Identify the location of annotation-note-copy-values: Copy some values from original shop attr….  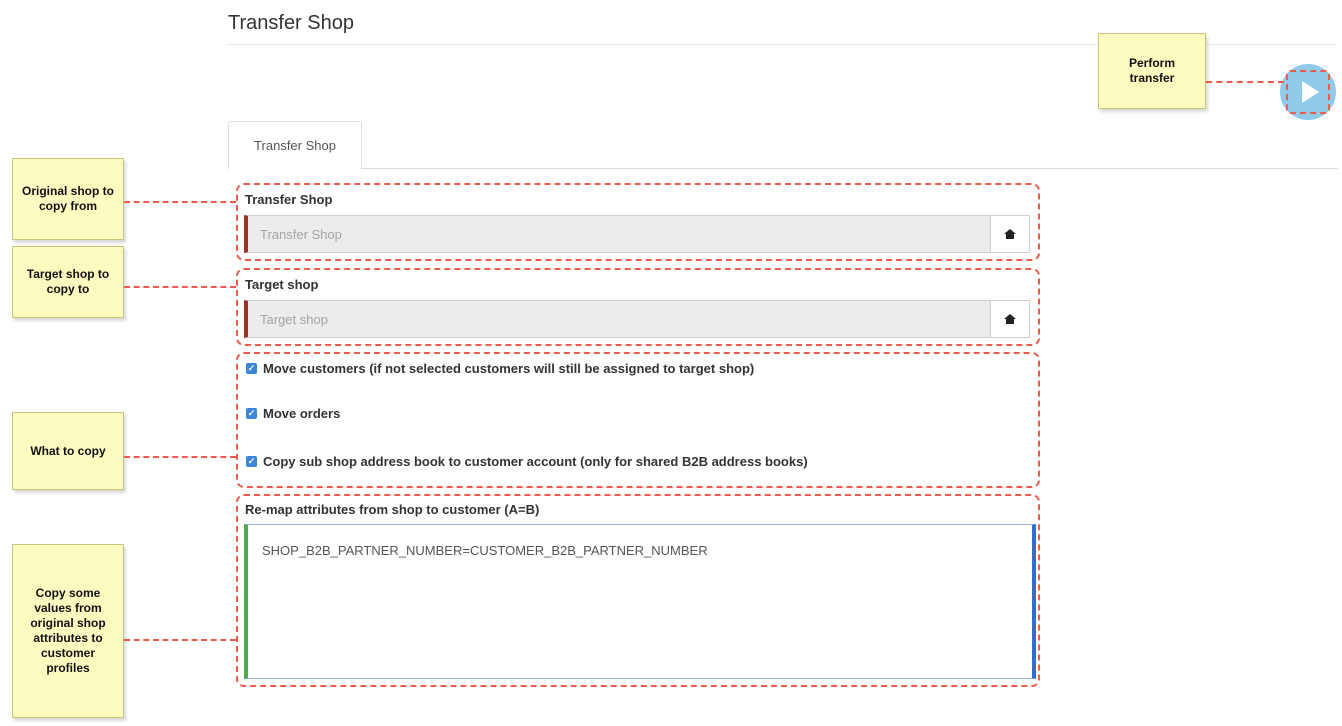
(68, 631).